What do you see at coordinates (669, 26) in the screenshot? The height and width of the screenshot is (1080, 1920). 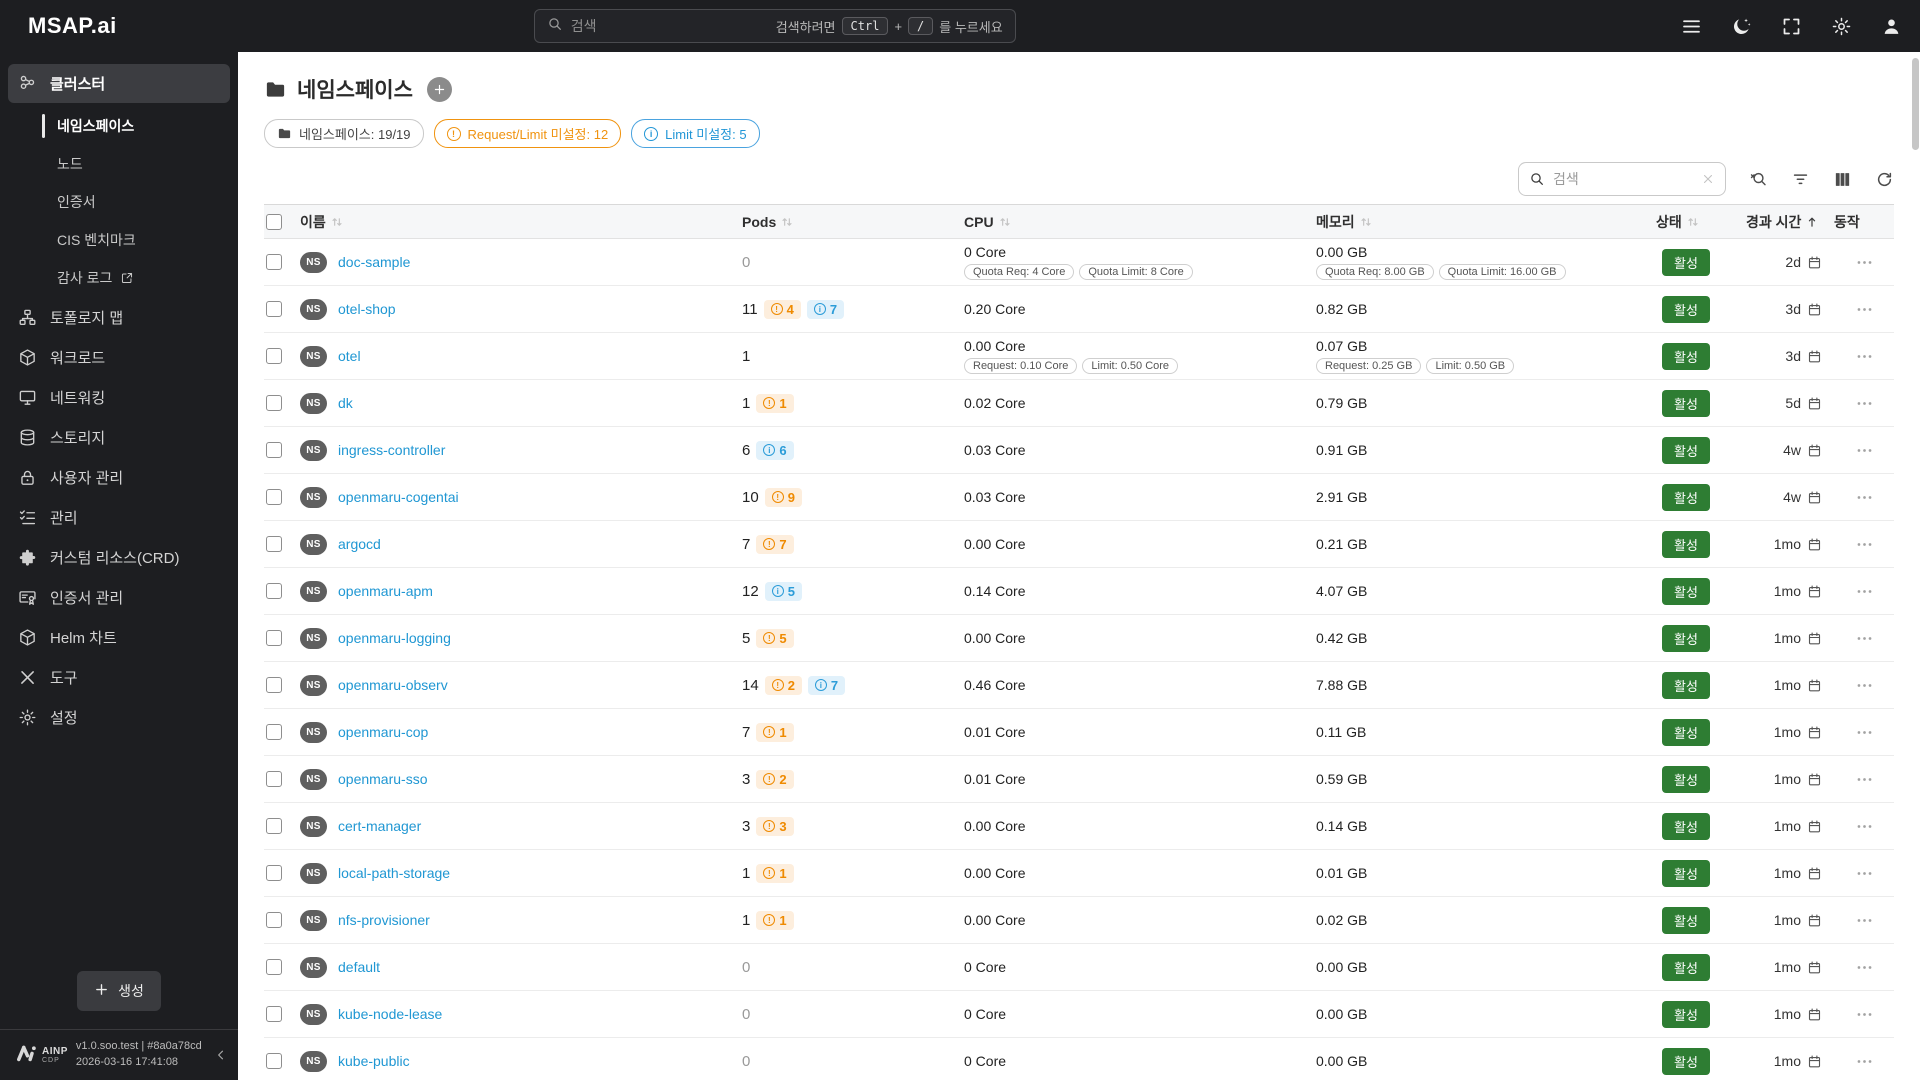 I see `global-search-input` at bounding box center [669, 26].